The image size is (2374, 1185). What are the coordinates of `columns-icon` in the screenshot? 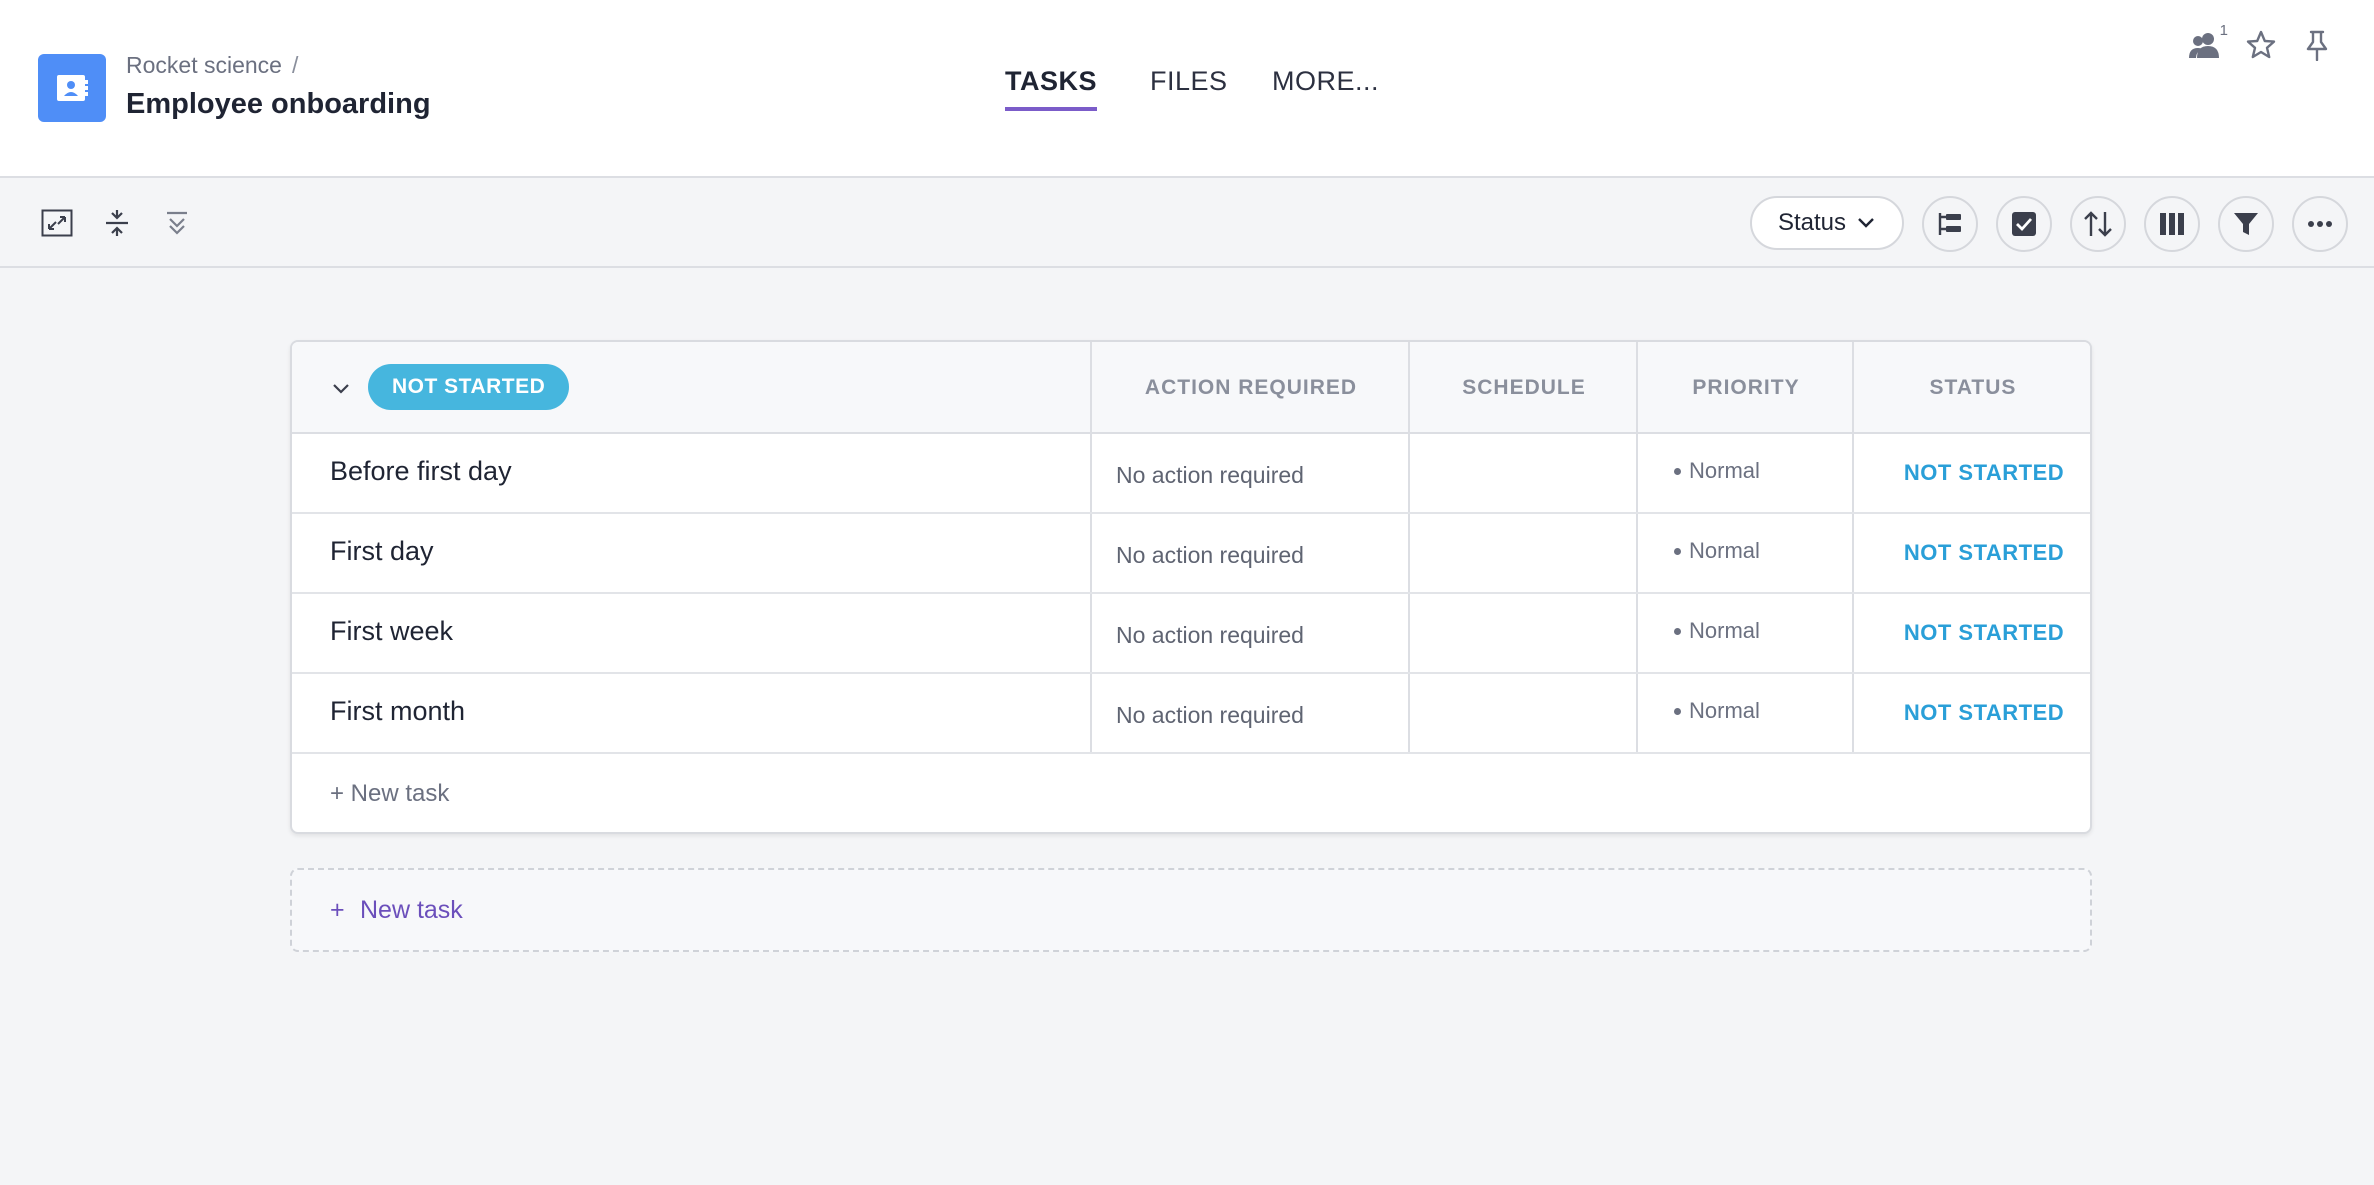 It's located at (2172, 224).